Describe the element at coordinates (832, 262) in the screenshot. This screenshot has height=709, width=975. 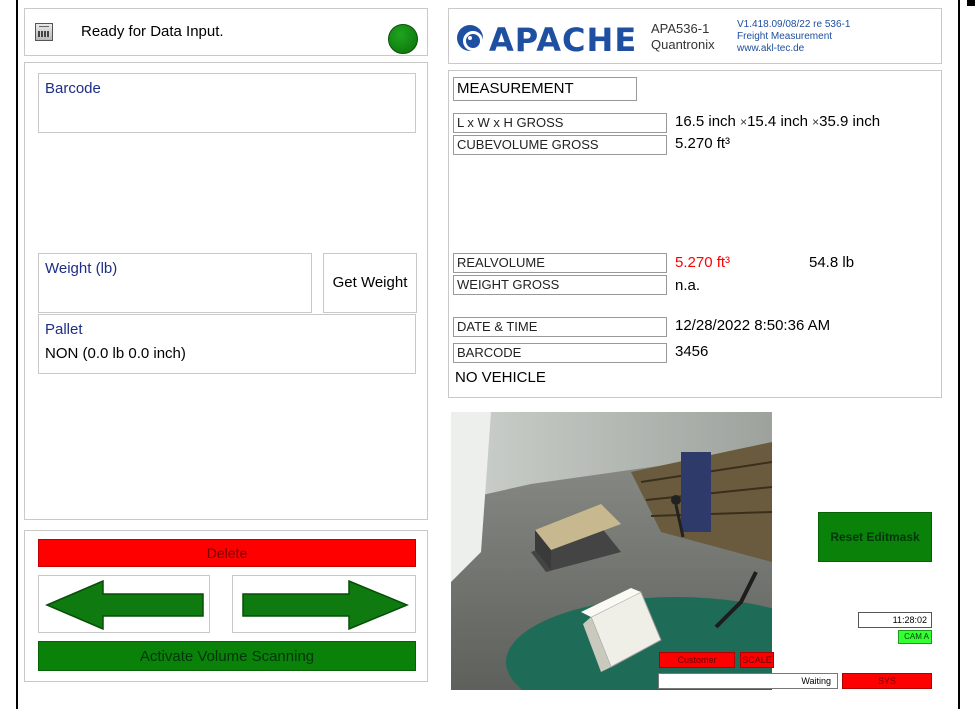
I see `real-weight-value: 54.8 lb` at that location.